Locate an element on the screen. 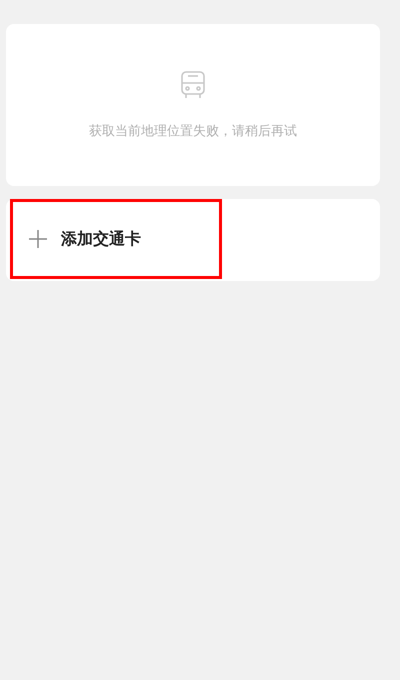  location-error-message: 获取当前地理位置失败，请稍后再试 is located at coordinates (193, 132).